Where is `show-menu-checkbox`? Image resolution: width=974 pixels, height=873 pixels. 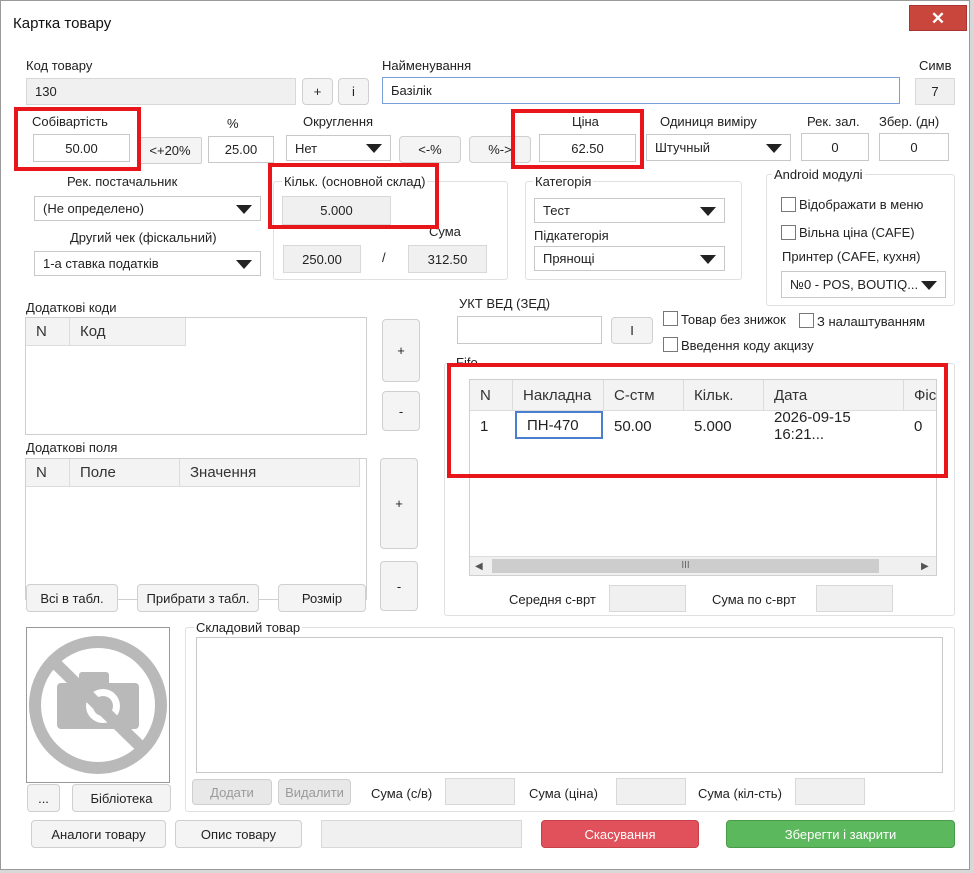 show-menu-checkbox is located at coordinates (788, 204).